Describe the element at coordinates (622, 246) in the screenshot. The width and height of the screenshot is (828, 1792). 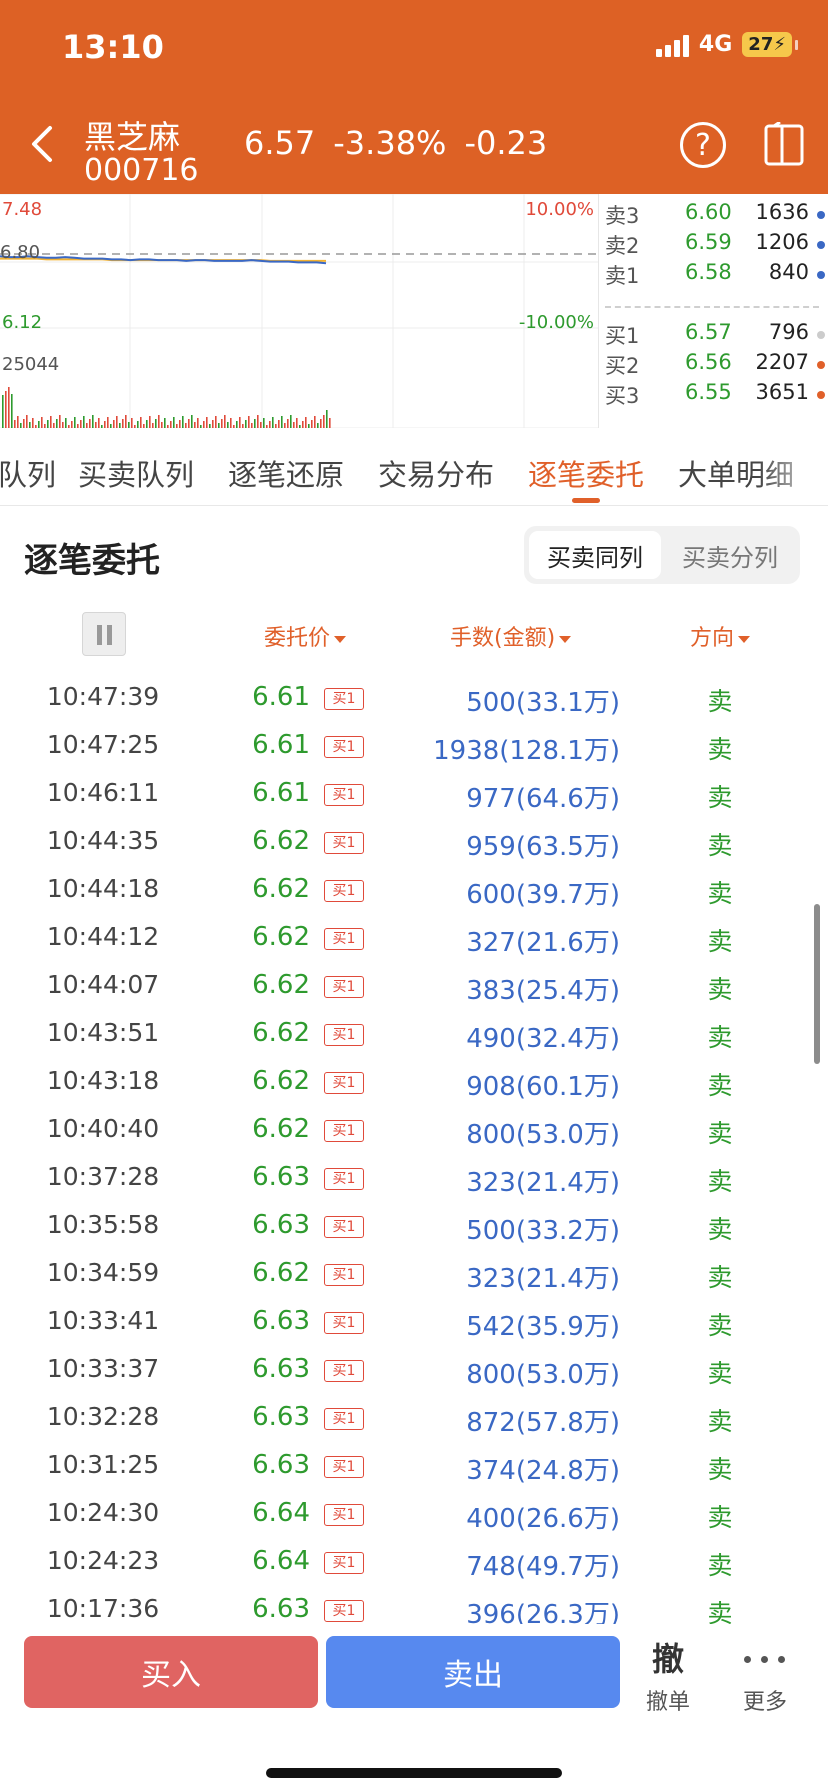
I see `ask-label: 卖2` at that location.